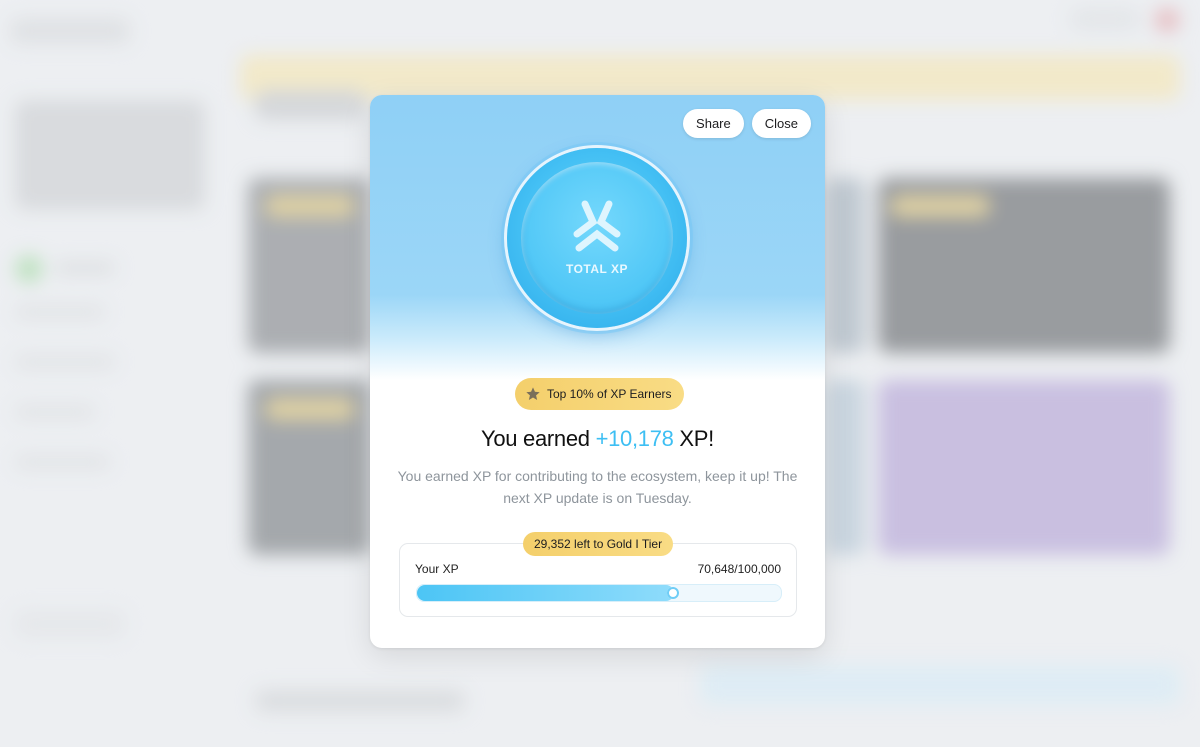 The height and width of the screenshot is (747, 1200). Describe the element at coordinates (598, 544) in the screenshot. I see `tier-remaining-pill: 29,352 left to Gold I Tier` at that location.